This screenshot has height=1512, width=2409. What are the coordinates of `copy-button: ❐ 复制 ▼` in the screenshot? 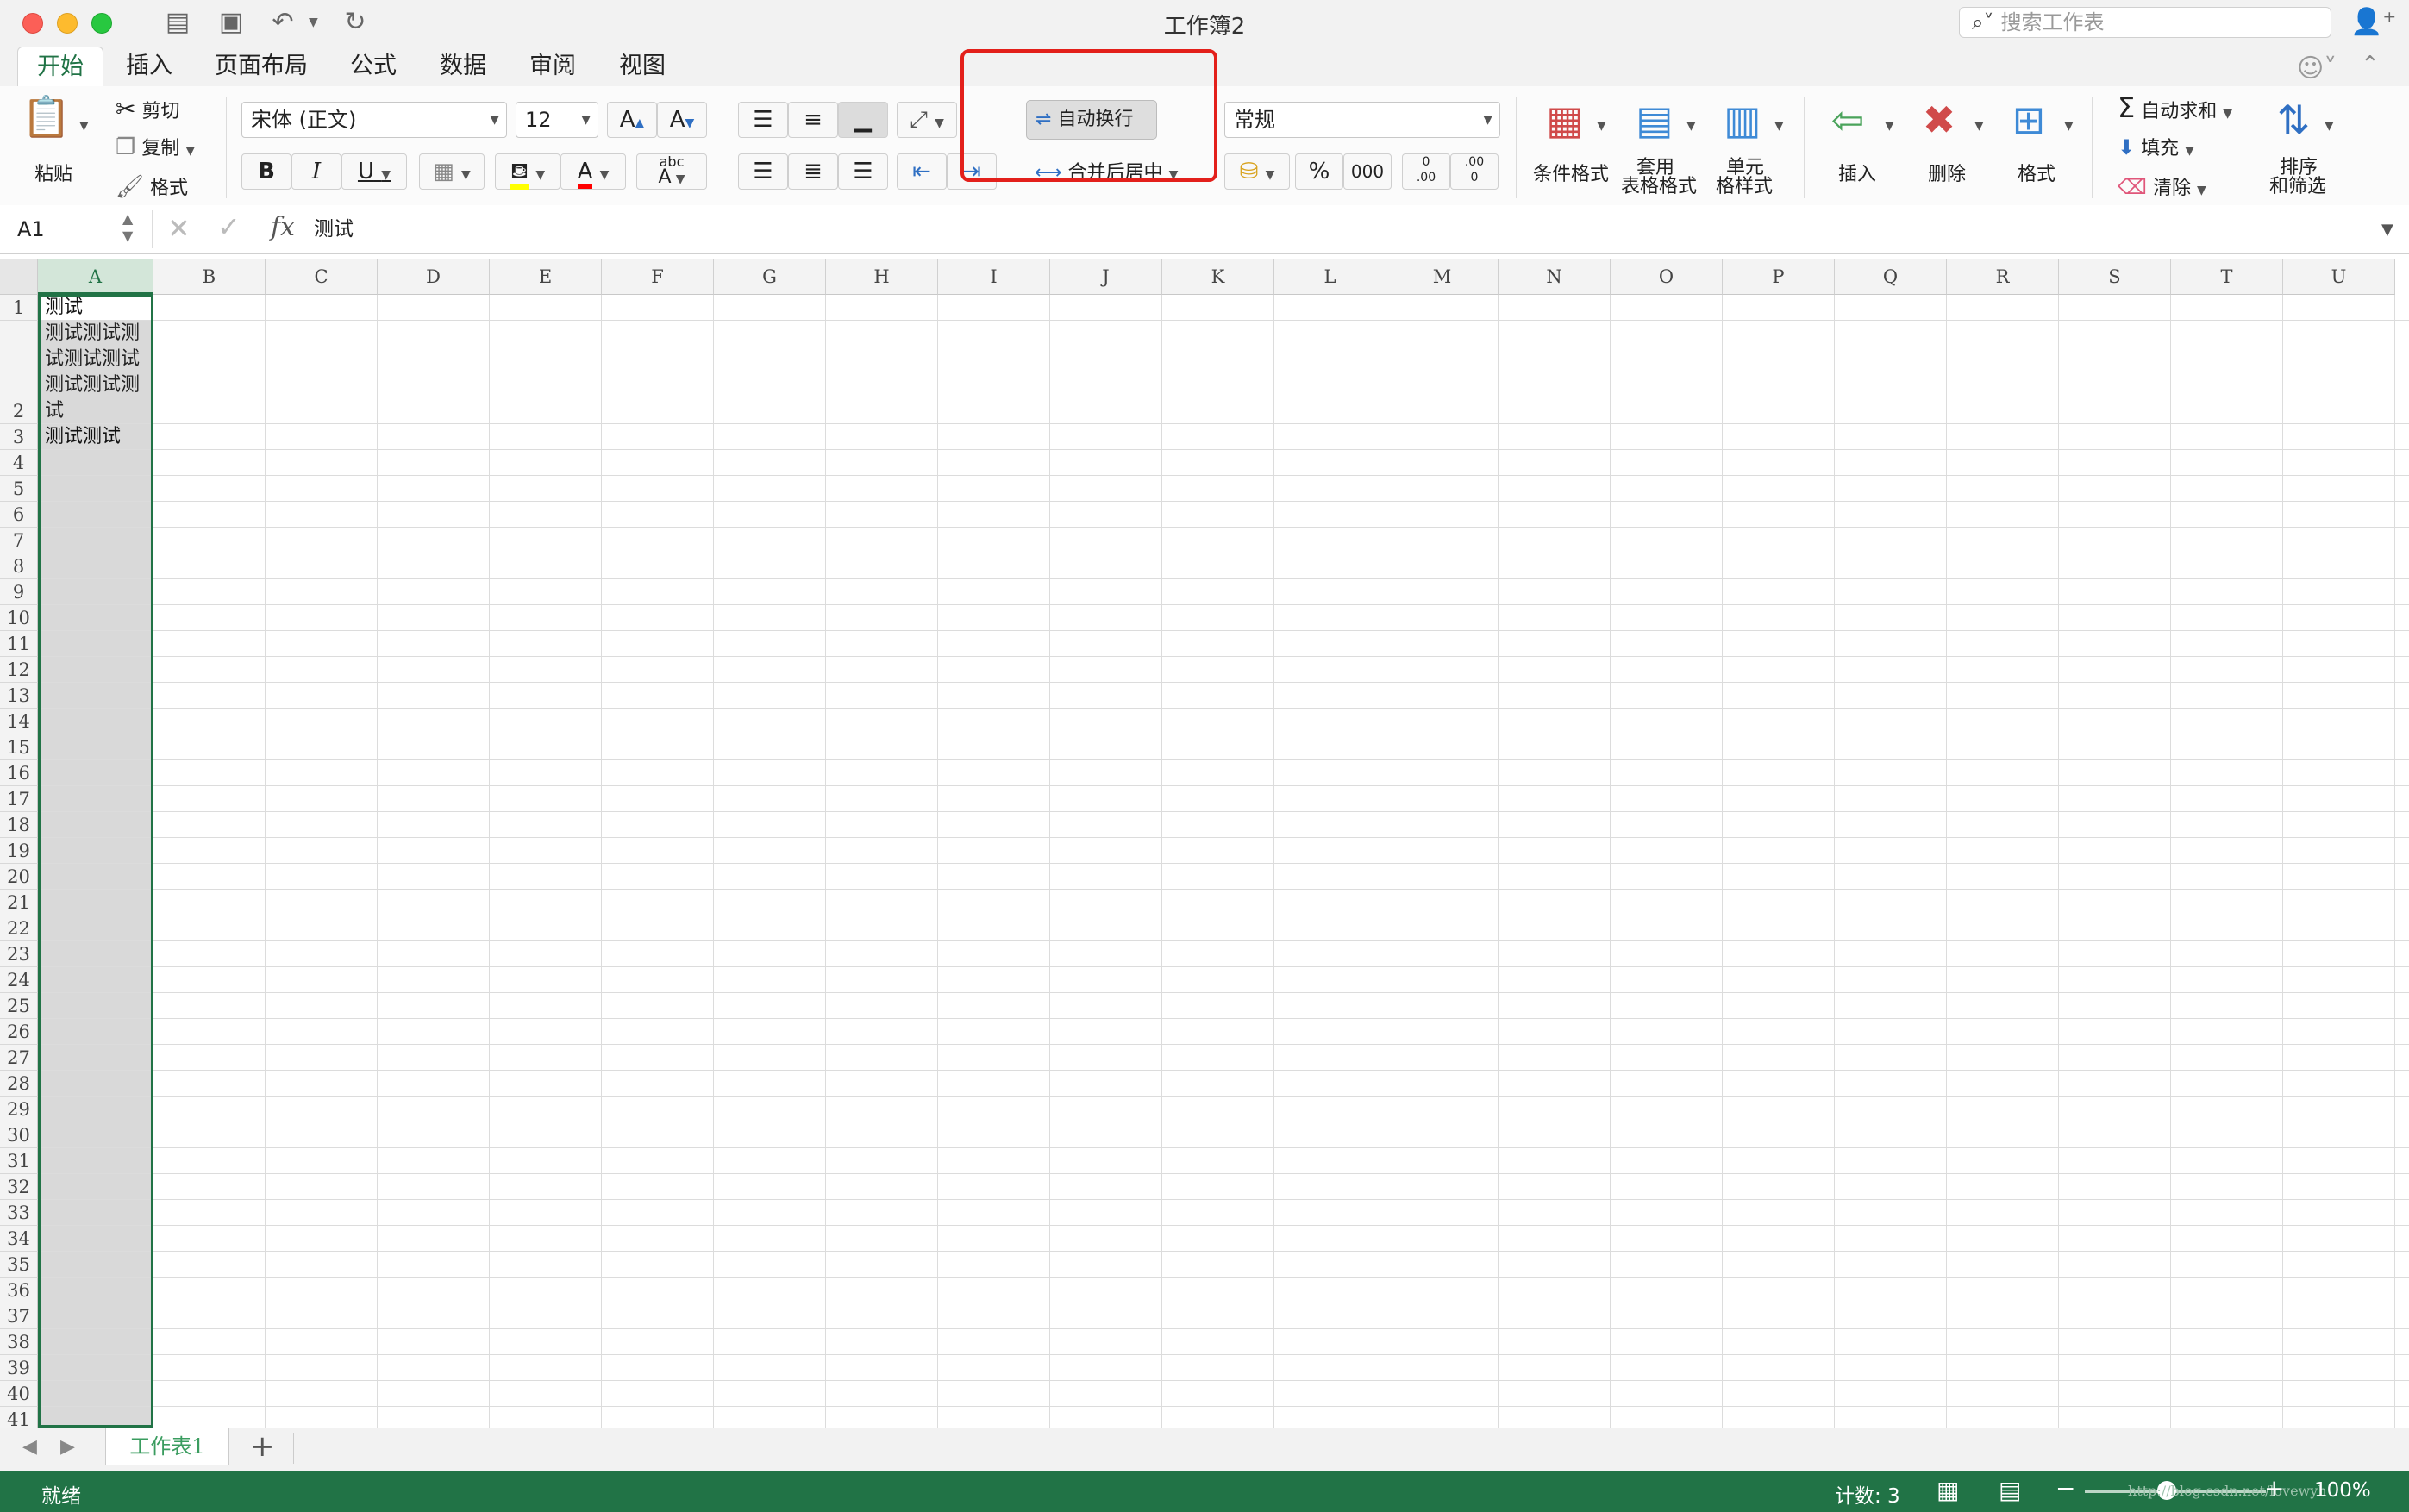 It's located at (155, 146).